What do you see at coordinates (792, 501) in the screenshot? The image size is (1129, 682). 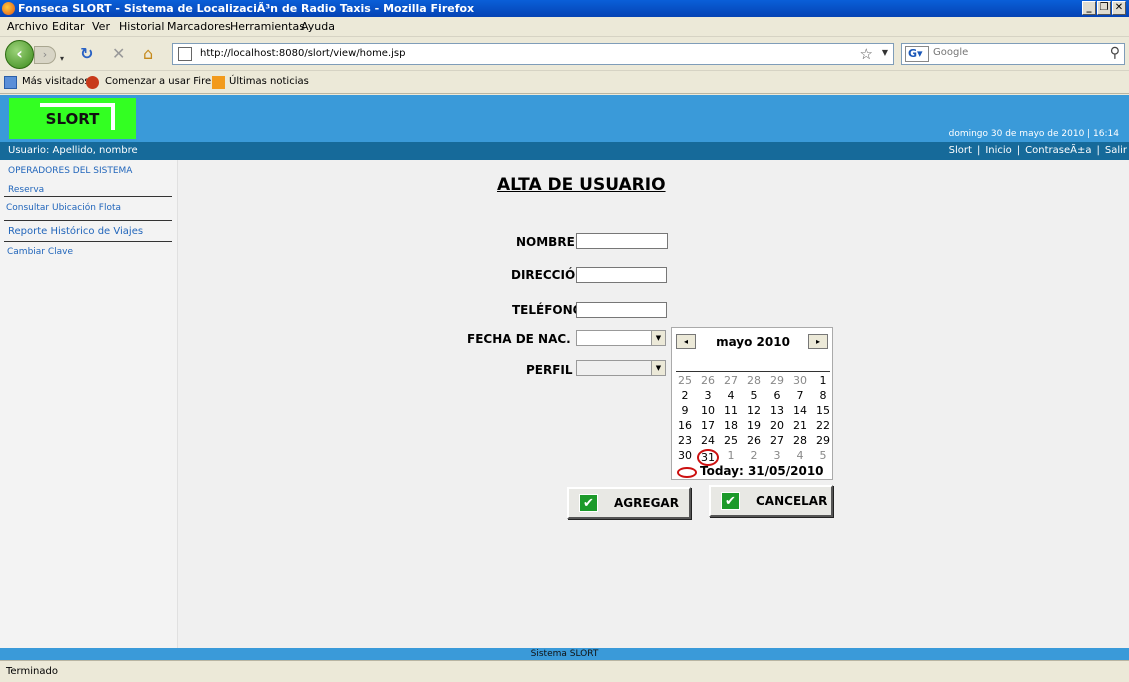 I see `cancelar-label: CANCELAR` at bounding box center [792, 501].